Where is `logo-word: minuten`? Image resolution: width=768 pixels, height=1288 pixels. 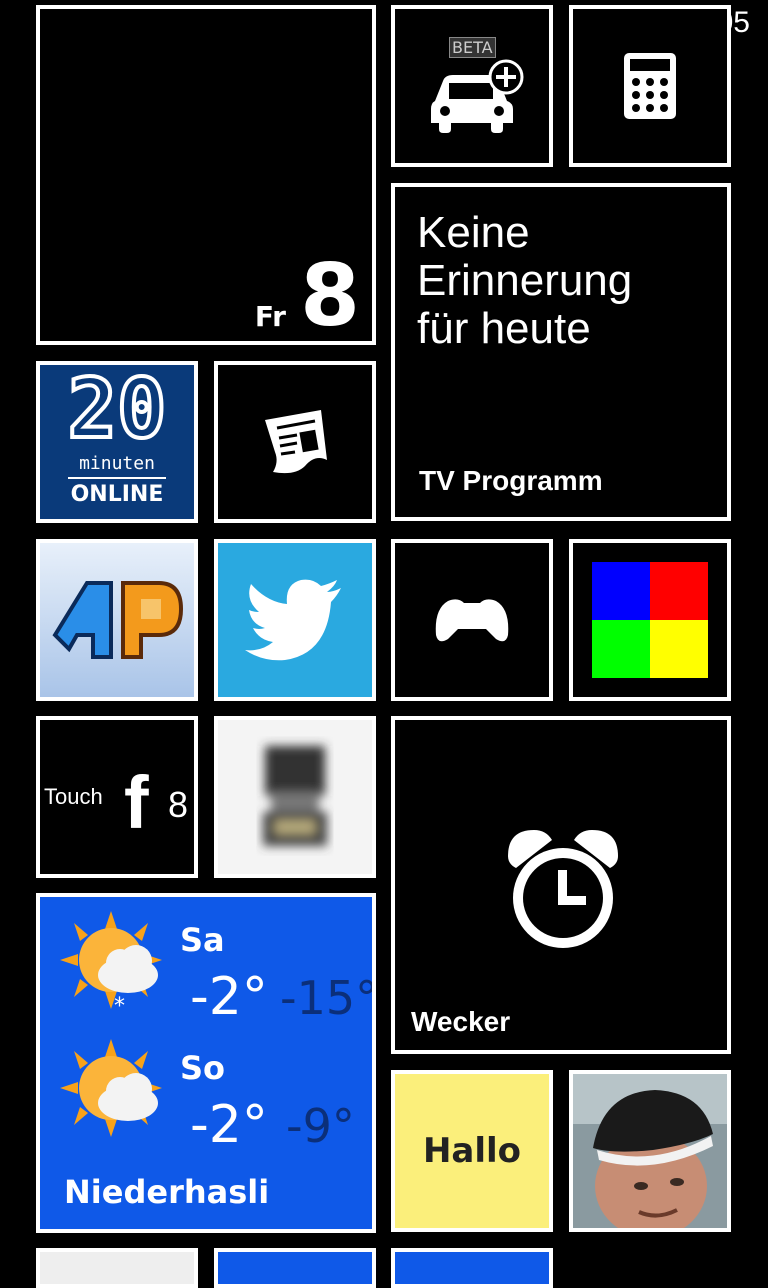 logo-word: minuten is located at coordinates (117, 463).